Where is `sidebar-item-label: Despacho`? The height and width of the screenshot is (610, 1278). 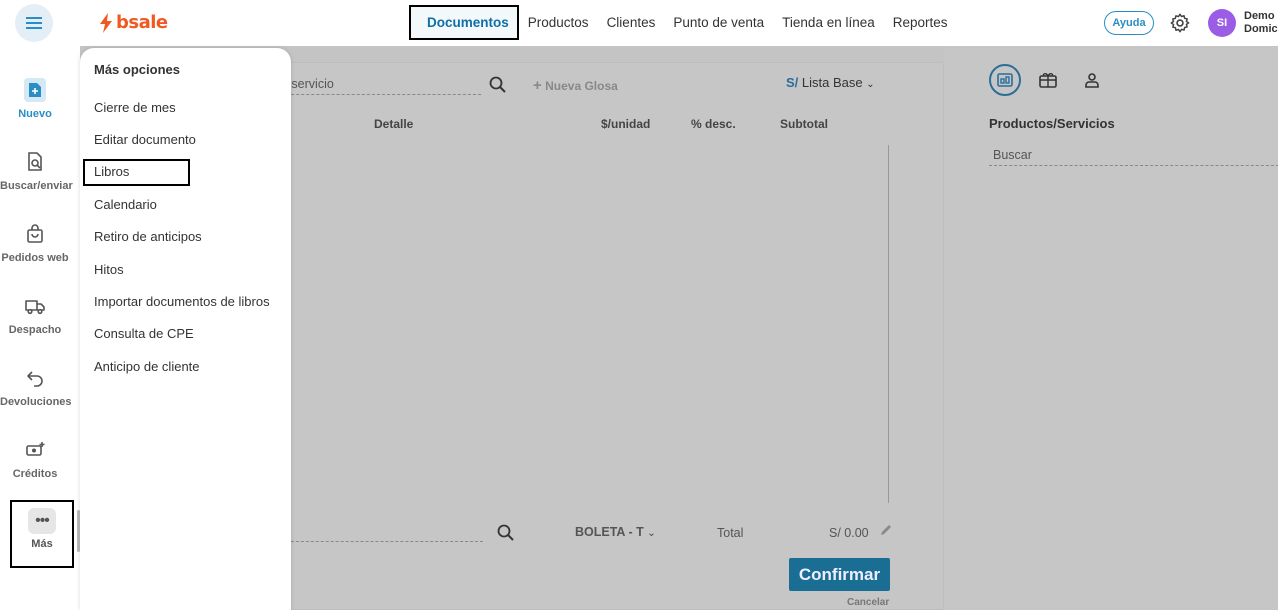 sidebar-item-label: Despacho is located at coordinates (35, 330).